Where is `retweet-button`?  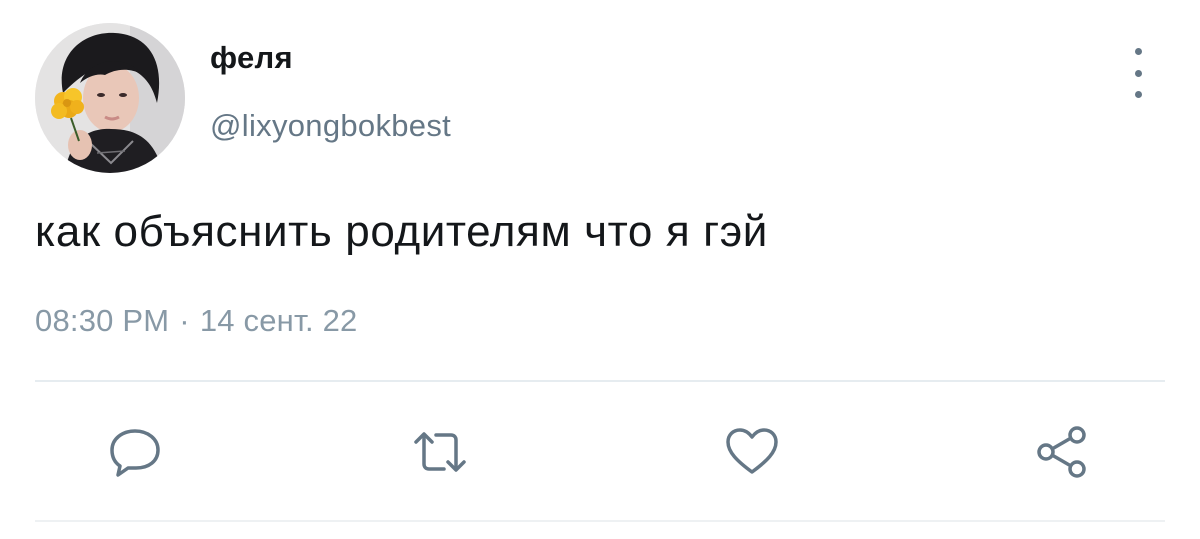 retweet-button is located at coordinates (440, 452).